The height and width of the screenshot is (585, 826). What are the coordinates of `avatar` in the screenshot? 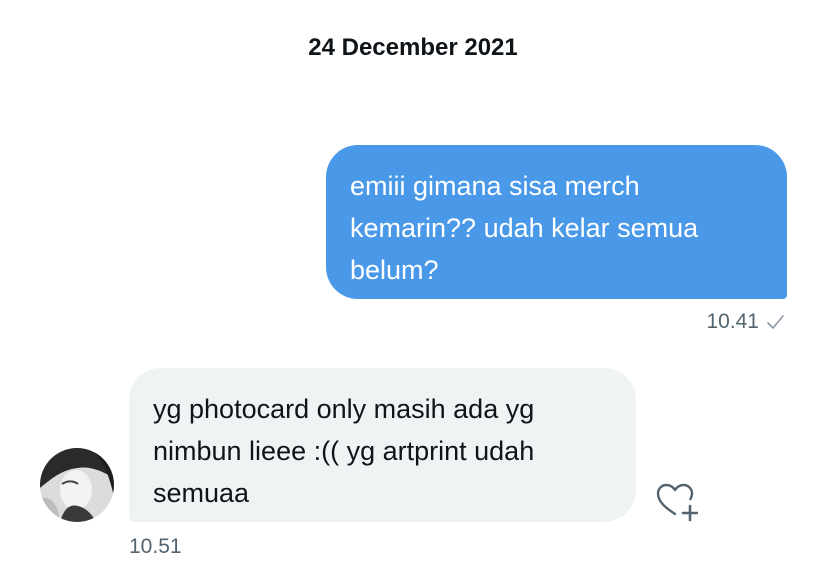 It's located at (77, 485).